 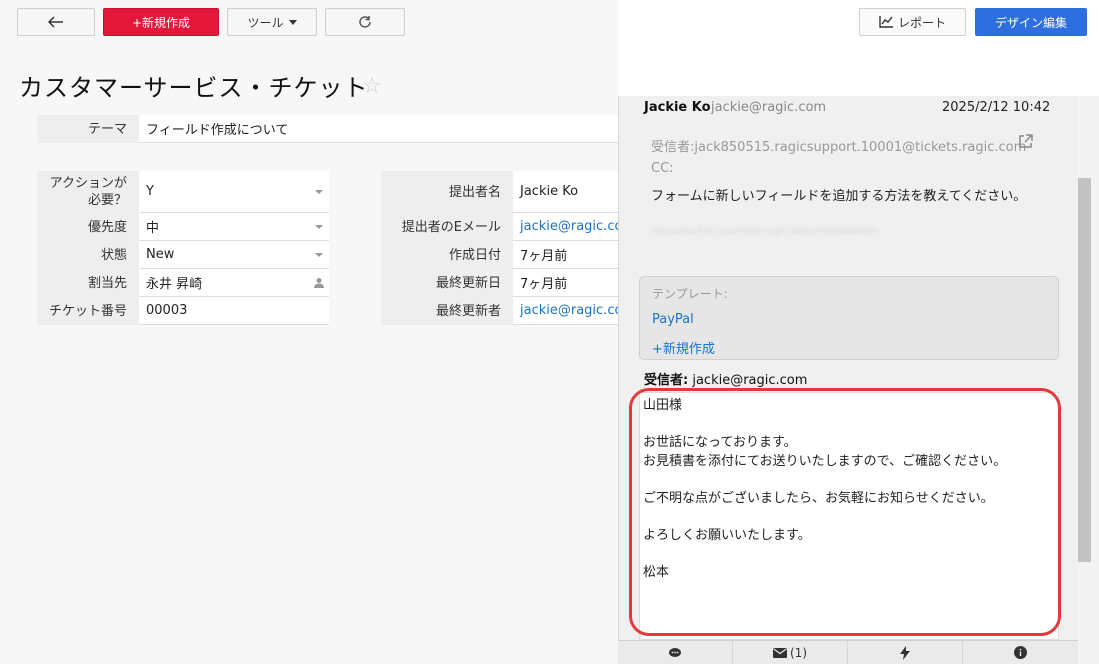 I want to click on reply-to-row: 受信者: jackie@ragic.com, so click(x=725, y=378).